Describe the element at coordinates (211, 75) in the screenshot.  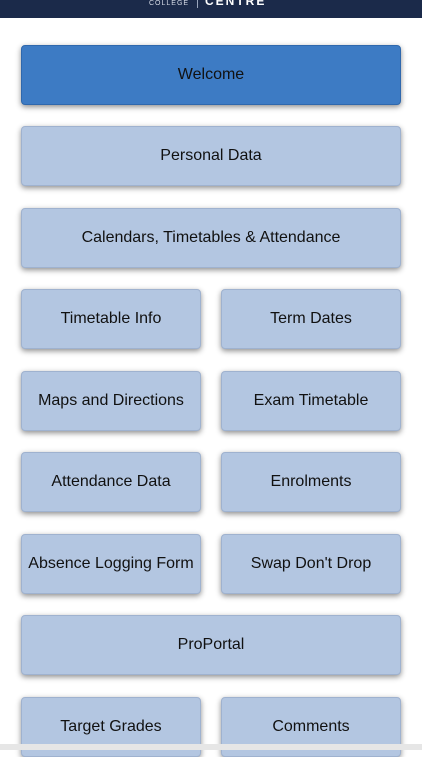
I see `welcome-button: Welcome` at that location.